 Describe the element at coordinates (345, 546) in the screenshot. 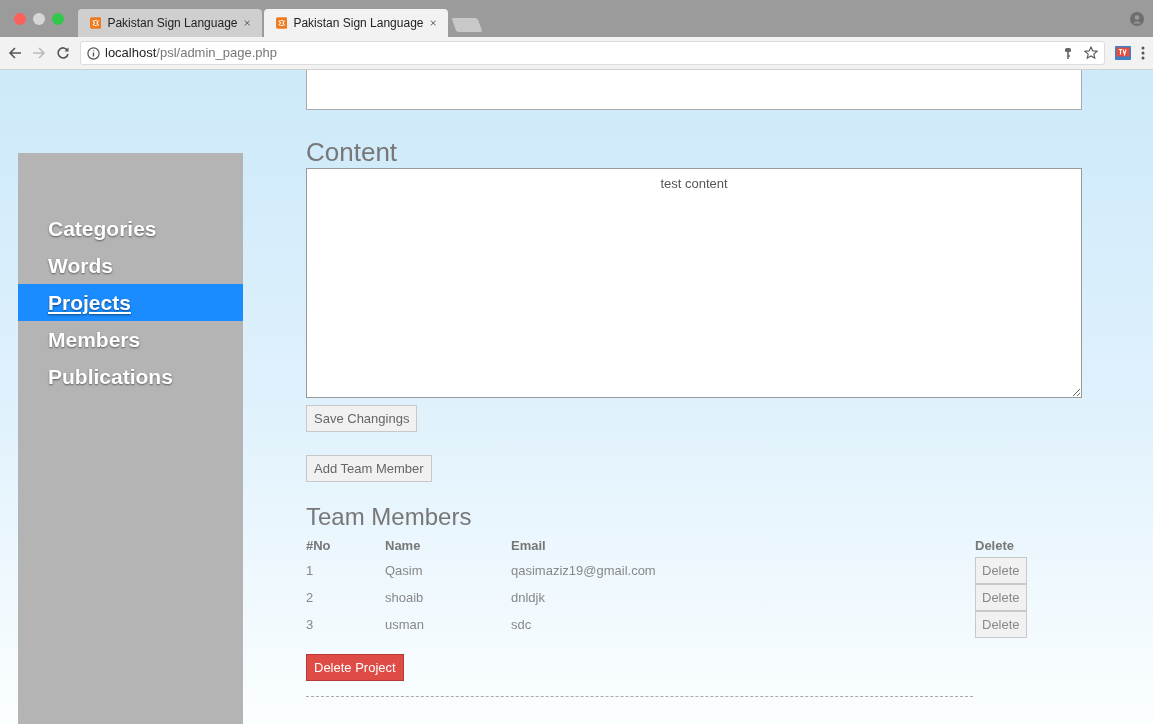

I see `column-header: #No` at that location.